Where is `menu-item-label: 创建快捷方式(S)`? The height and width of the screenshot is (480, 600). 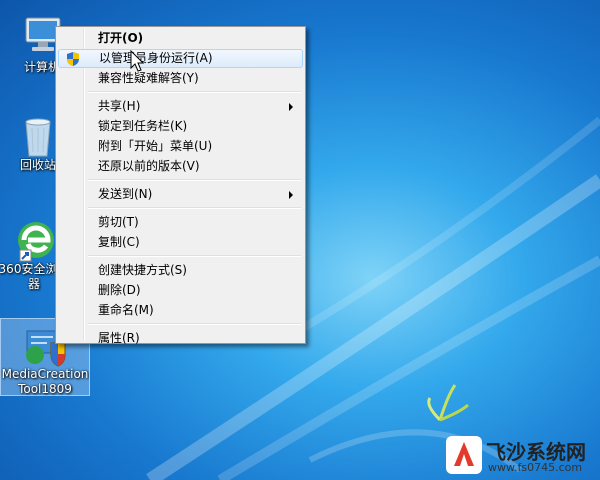
menu-item-label: 创建快捷方式(S) is located at coordinates (142, 270).